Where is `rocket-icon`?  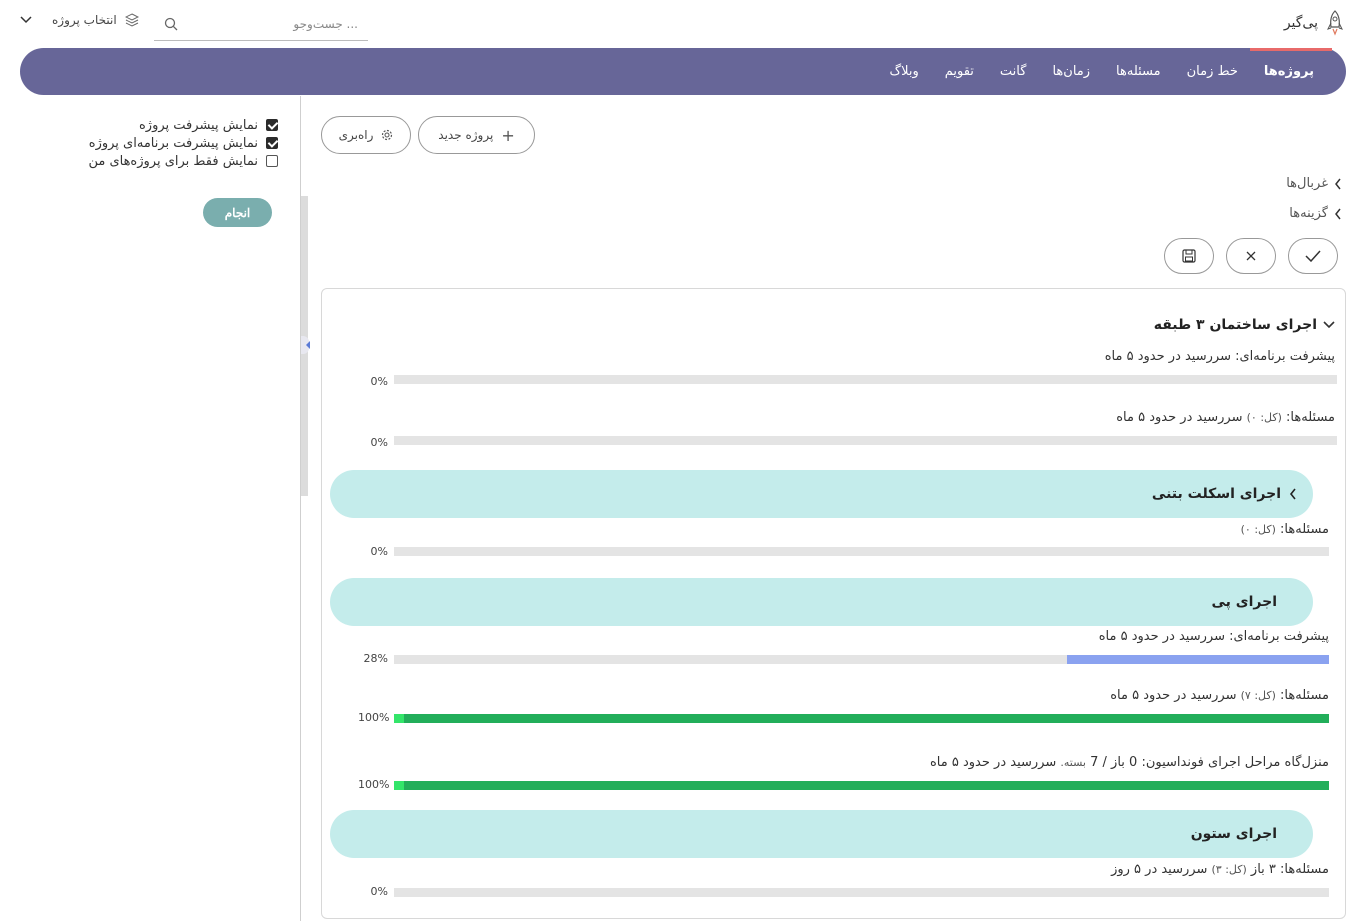 rocket-icon is located at coordinates (1335, 23).